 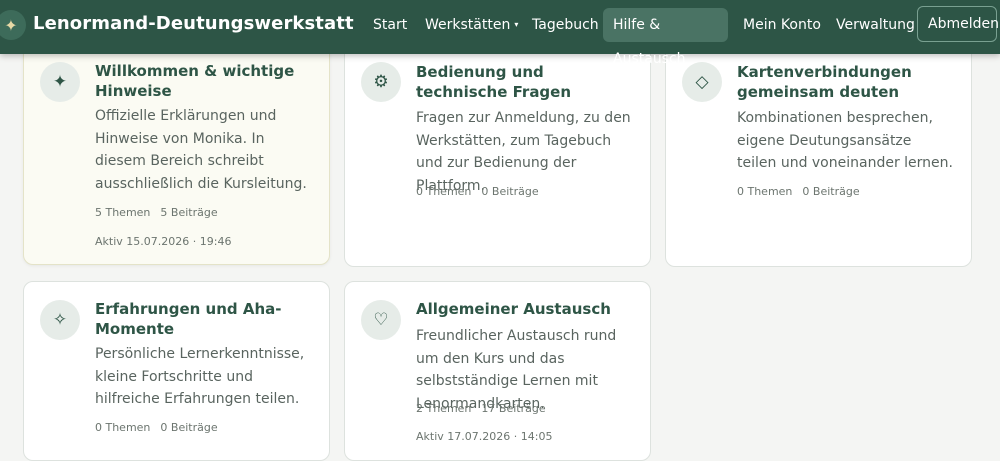 I want to click on category-title: Kartenverbindungen gemeinsam deuten, so click(x=846, y=82).